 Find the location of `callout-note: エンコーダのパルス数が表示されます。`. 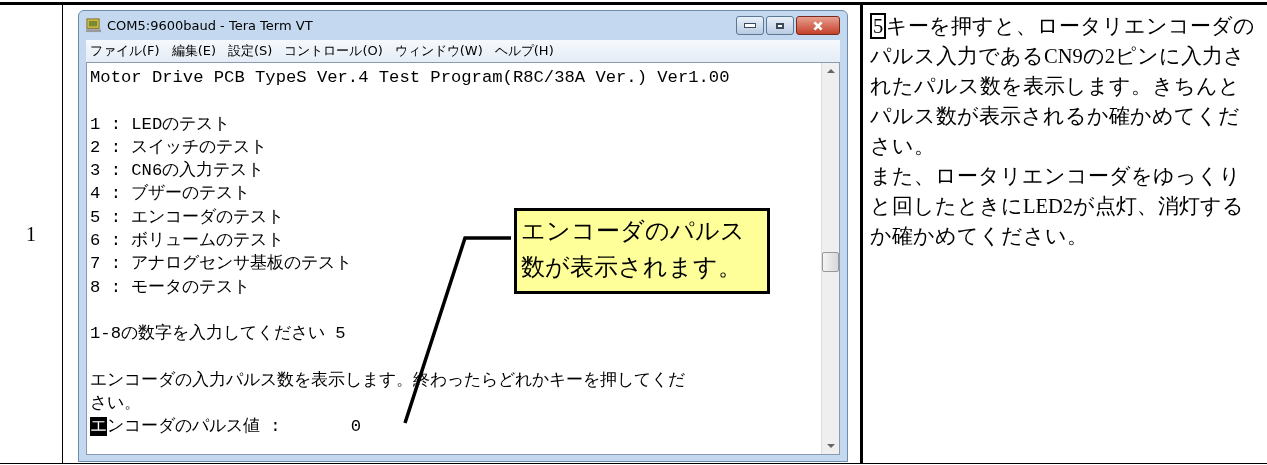

callout-note: エンコーダのパルス数が表示されます。 is located at coordinates (642, 251).